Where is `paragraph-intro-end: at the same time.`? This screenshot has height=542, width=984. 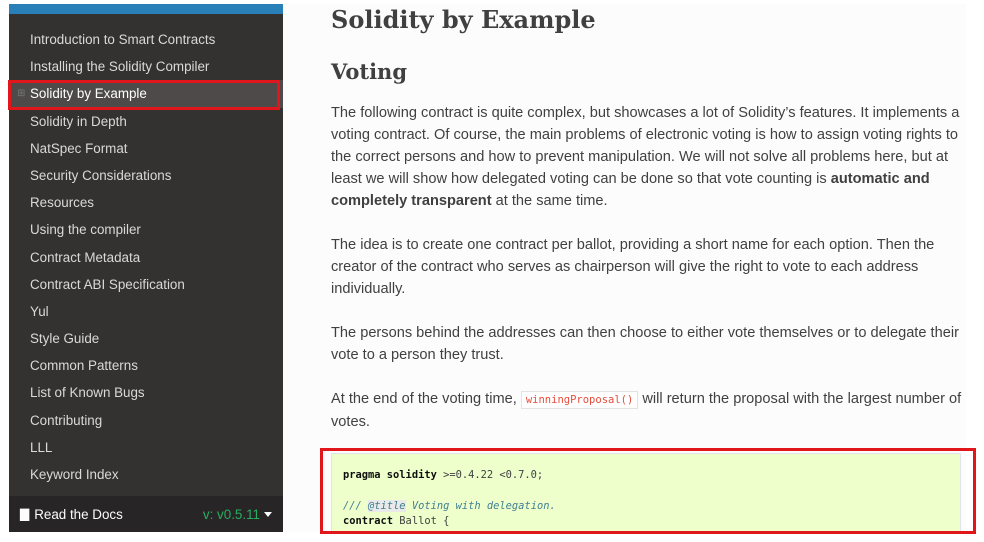 paragraph-intro-end: at the same time. is located at coordinates (549, 201).